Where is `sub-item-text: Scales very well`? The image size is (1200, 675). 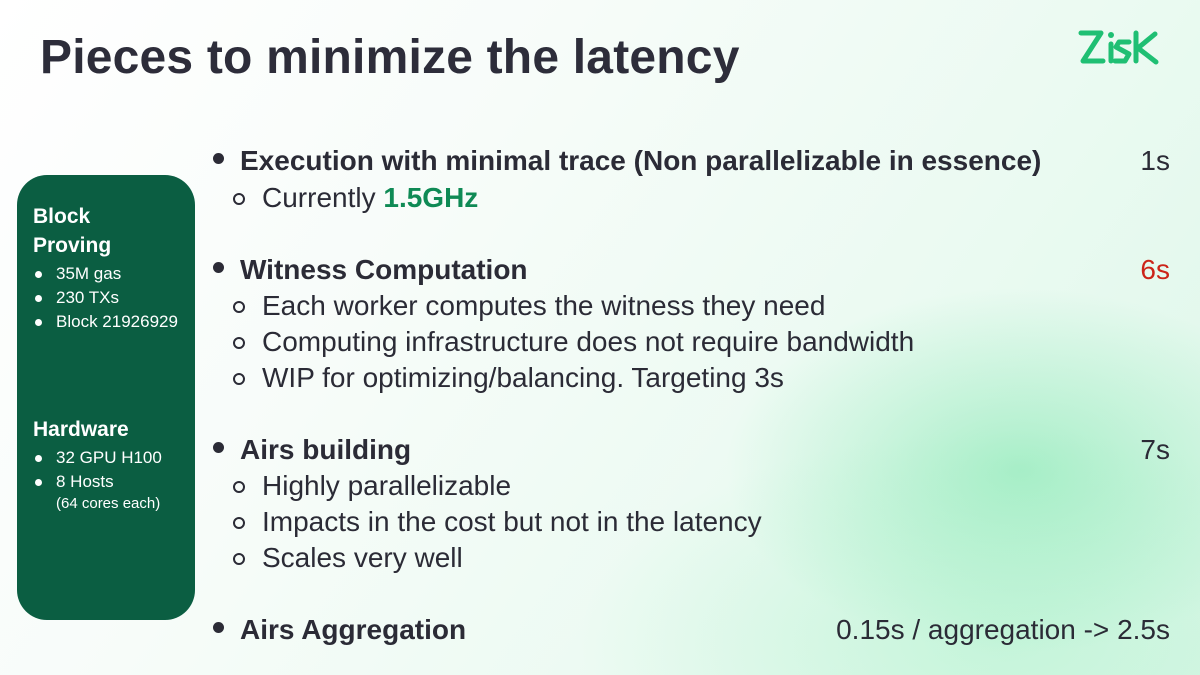
sub-item-text: Scales very well is located at coordinates (362, 557).